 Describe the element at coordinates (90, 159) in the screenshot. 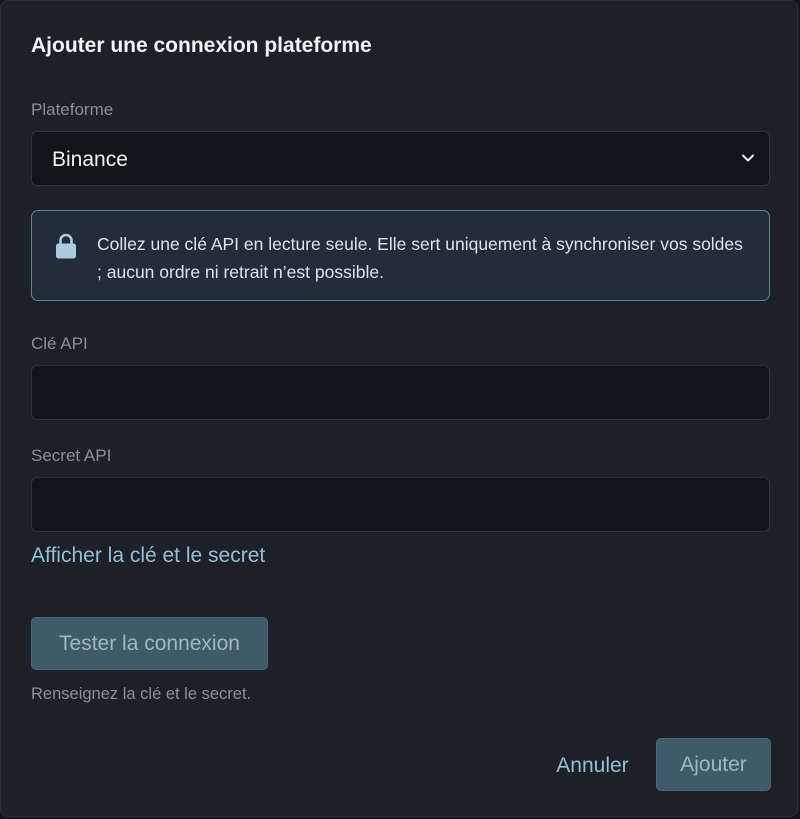

I see `platform-selected-value: Binance` at that location.